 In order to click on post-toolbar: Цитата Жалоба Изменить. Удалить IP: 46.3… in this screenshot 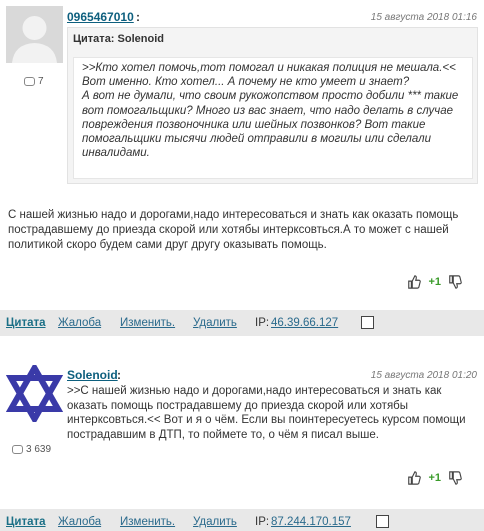, I will do `click(242, 323)`.